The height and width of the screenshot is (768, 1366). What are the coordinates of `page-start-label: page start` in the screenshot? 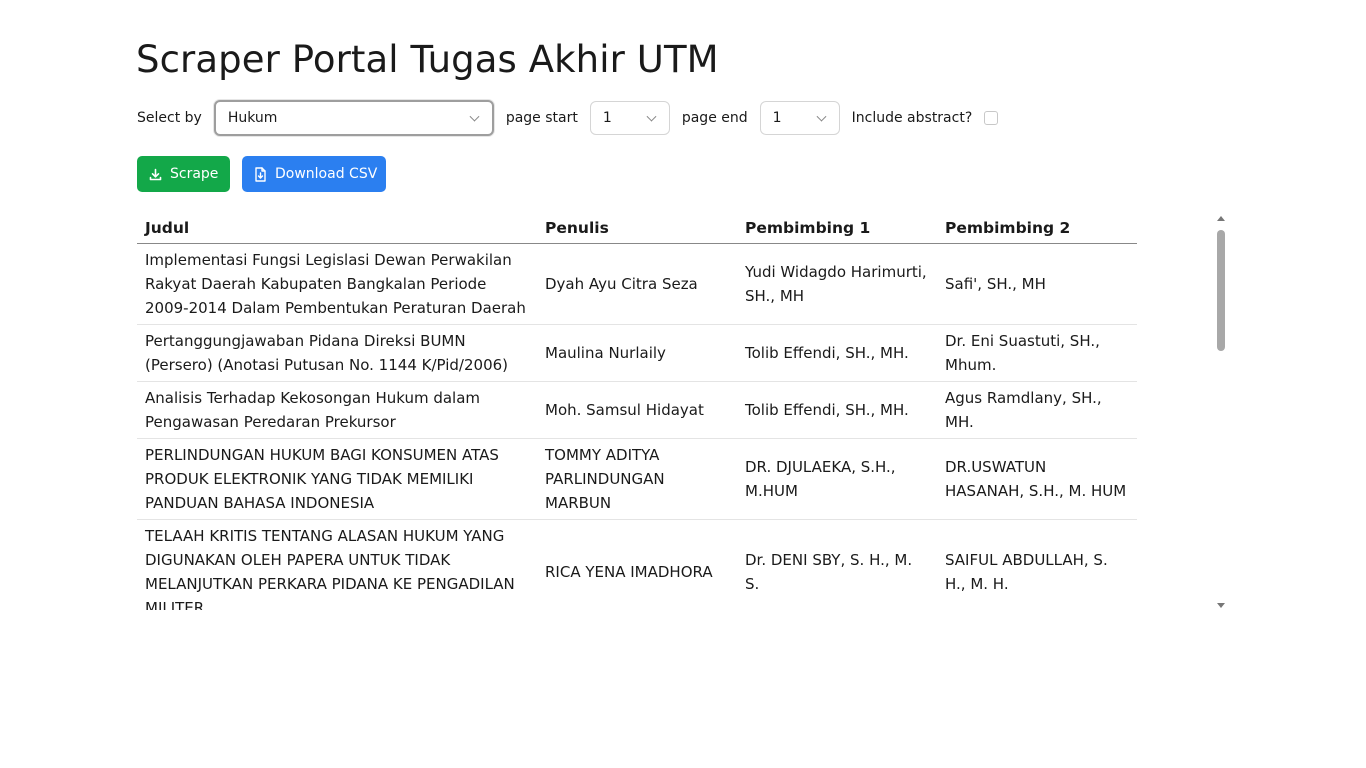 It's located at (541, 118).